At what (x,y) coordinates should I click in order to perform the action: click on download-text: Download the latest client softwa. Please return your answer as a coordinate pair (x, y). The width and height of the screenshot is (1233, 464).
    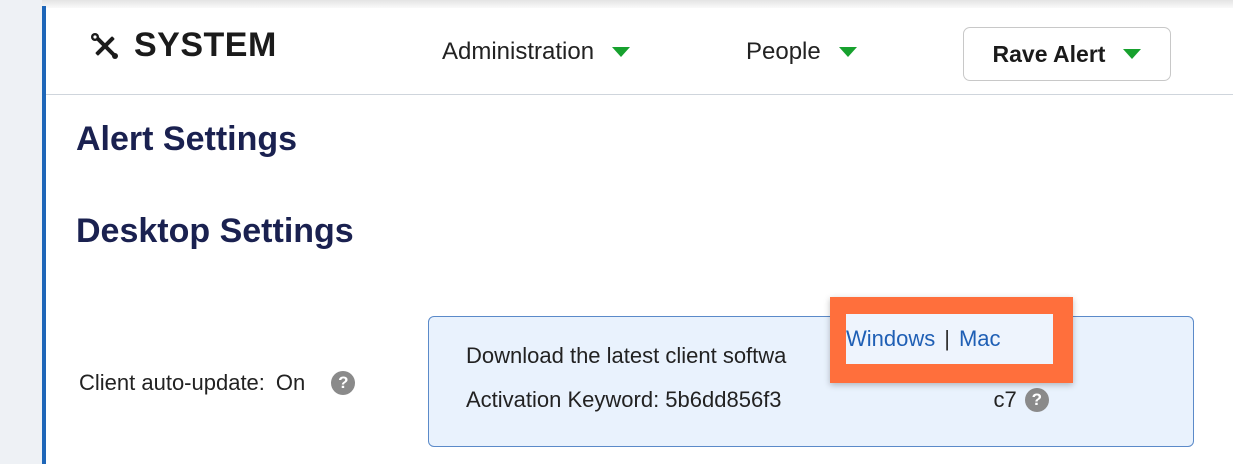
    Looking at the image, I should click on (626, 355).